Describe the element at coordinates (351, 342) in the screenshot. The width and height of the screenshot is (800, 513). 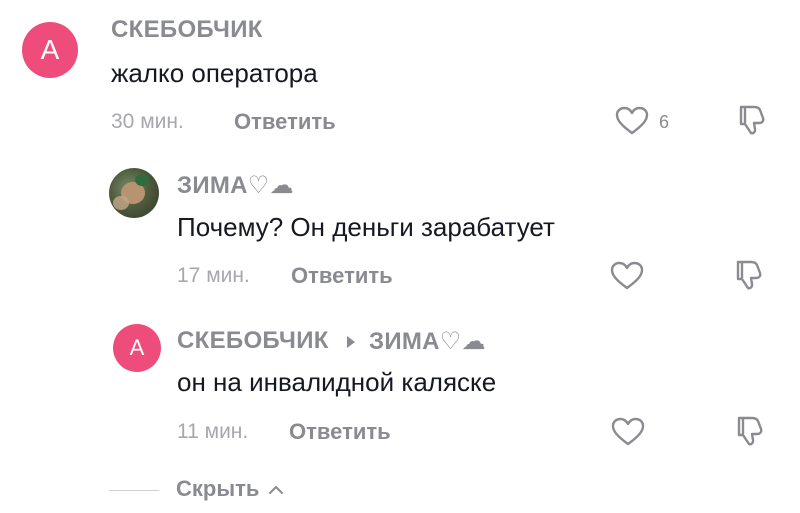
I see `reply-arrow-icon` at that location.